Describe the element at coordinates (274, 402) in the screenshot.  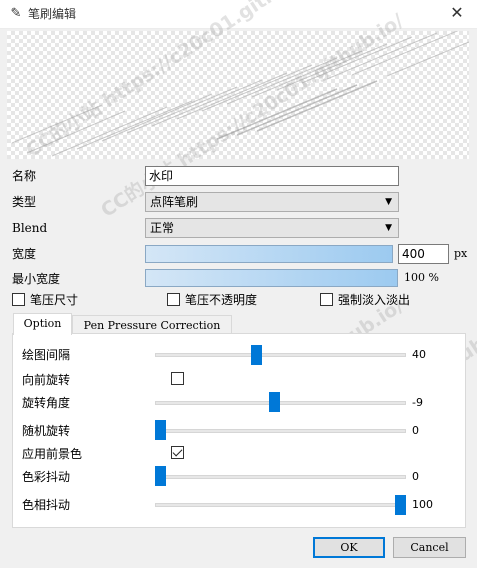
I see `rotation-angle-slider-thumb` at that location.